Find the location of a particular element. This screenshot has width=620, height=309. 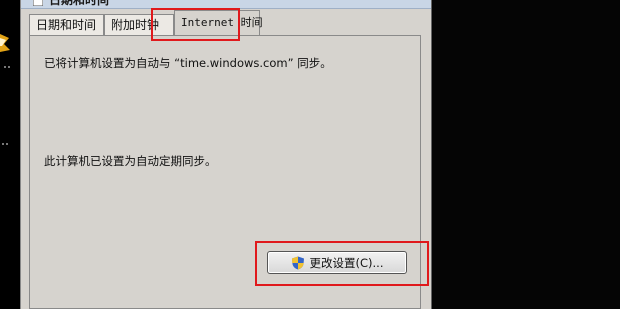

tab-additional-clocks: 附加时钟 is located at coordinates (139, 24).